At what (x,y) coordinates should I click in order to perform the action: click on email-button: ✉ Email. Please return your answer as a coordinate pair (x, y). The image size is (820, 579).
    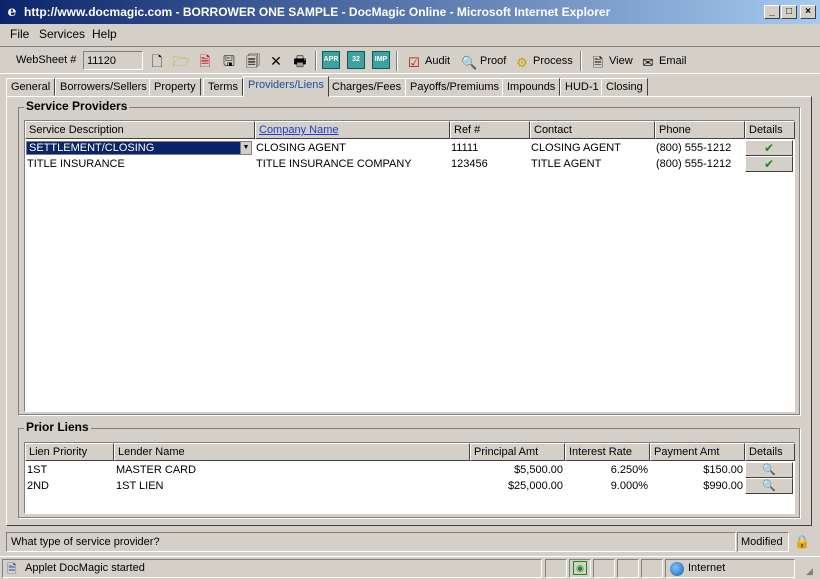
    Looking at the image, I should click on (663, 61).